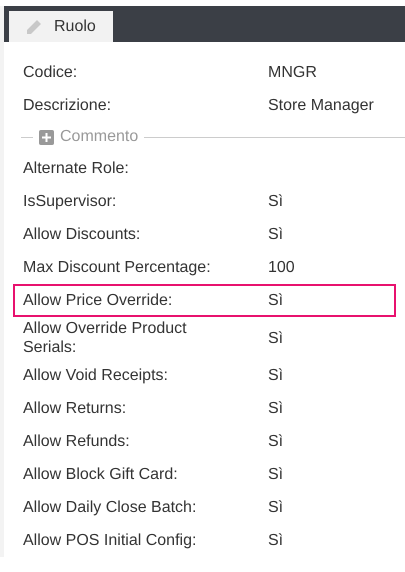 Image resolution: width=405 pixels, height=572 pixels. What do you see at coordinates (292, 72) in the screenshot?
I see `field-value: MNGR` at bounding box center [292, 72].